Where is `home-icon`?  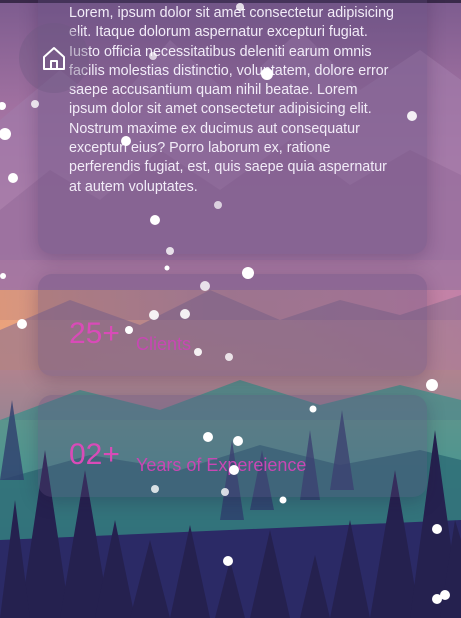 home-icon is located at coordinates (54, 58).